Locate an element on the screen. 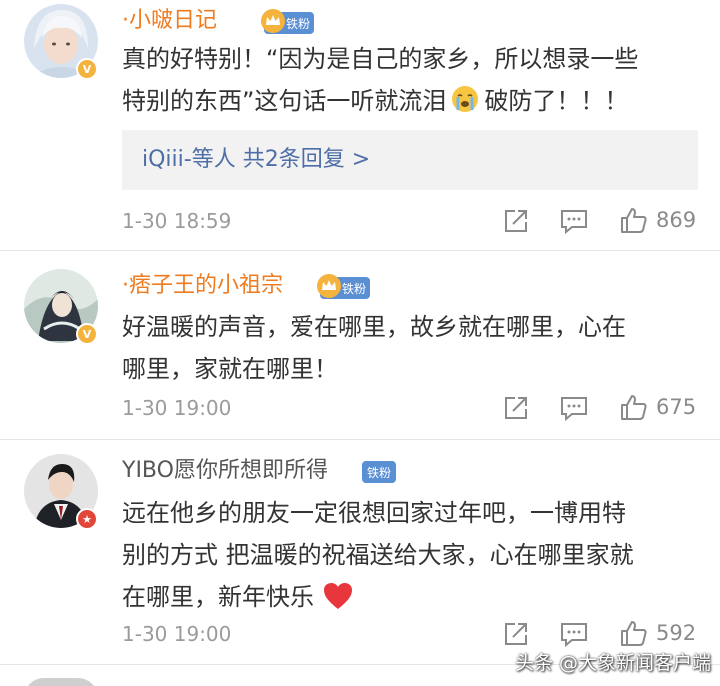 The width and height of the screenshot is (720, 686). reply-summary: iQiii-等人 共2条回复 > is located at coordinates (410, 160).